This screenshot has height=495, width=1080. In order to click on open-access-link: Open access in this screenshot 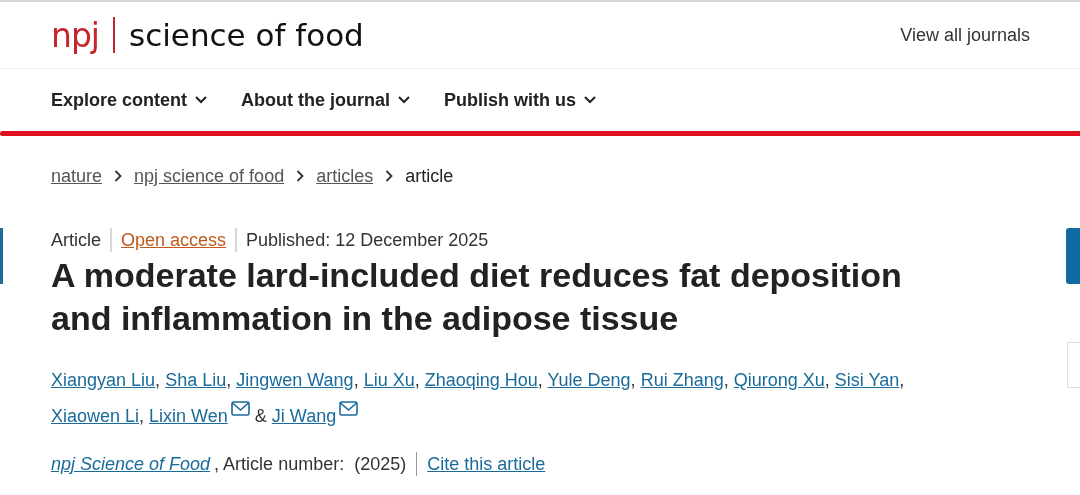, I will do `click(174, 240)`.